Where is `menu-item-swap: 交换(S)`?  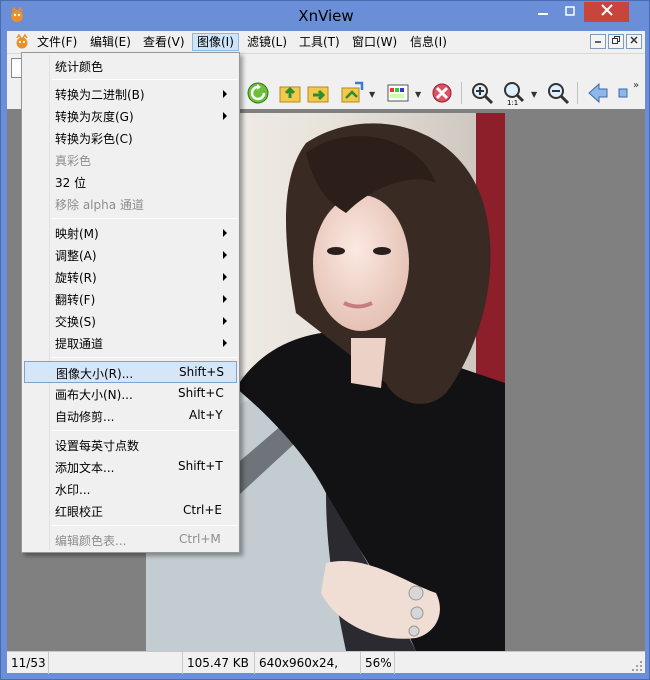 menu-item-swap: 交换(S) is located at coordinates (130, 321).